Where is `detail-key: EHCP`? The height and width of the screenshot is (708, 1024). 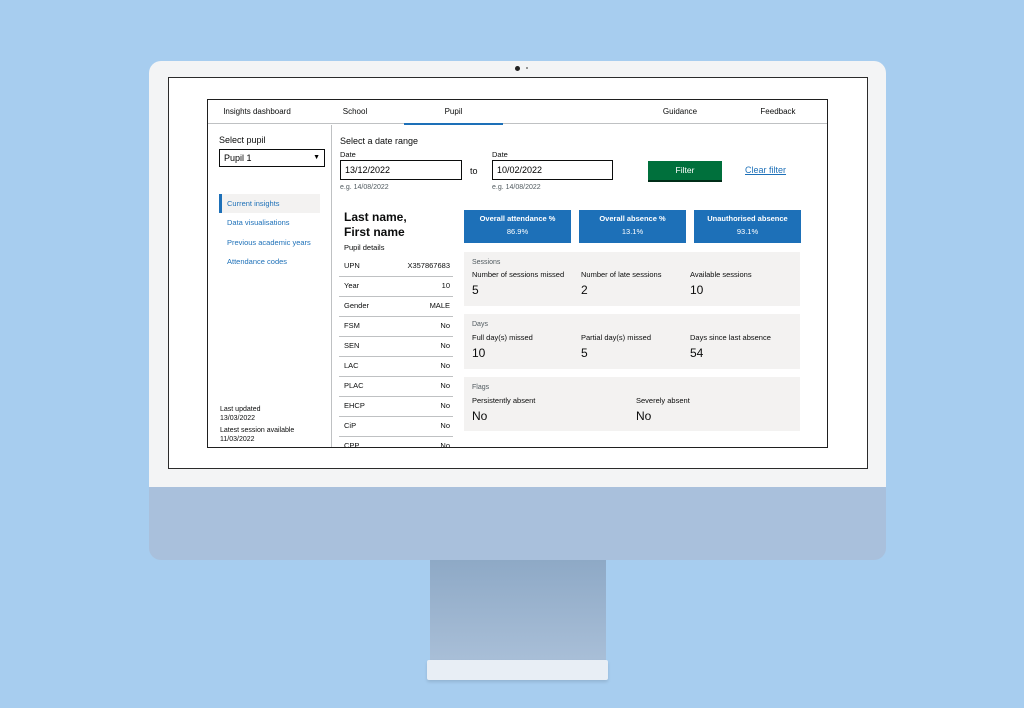
detail-key: EHCP is located at coordinates (354, 405).